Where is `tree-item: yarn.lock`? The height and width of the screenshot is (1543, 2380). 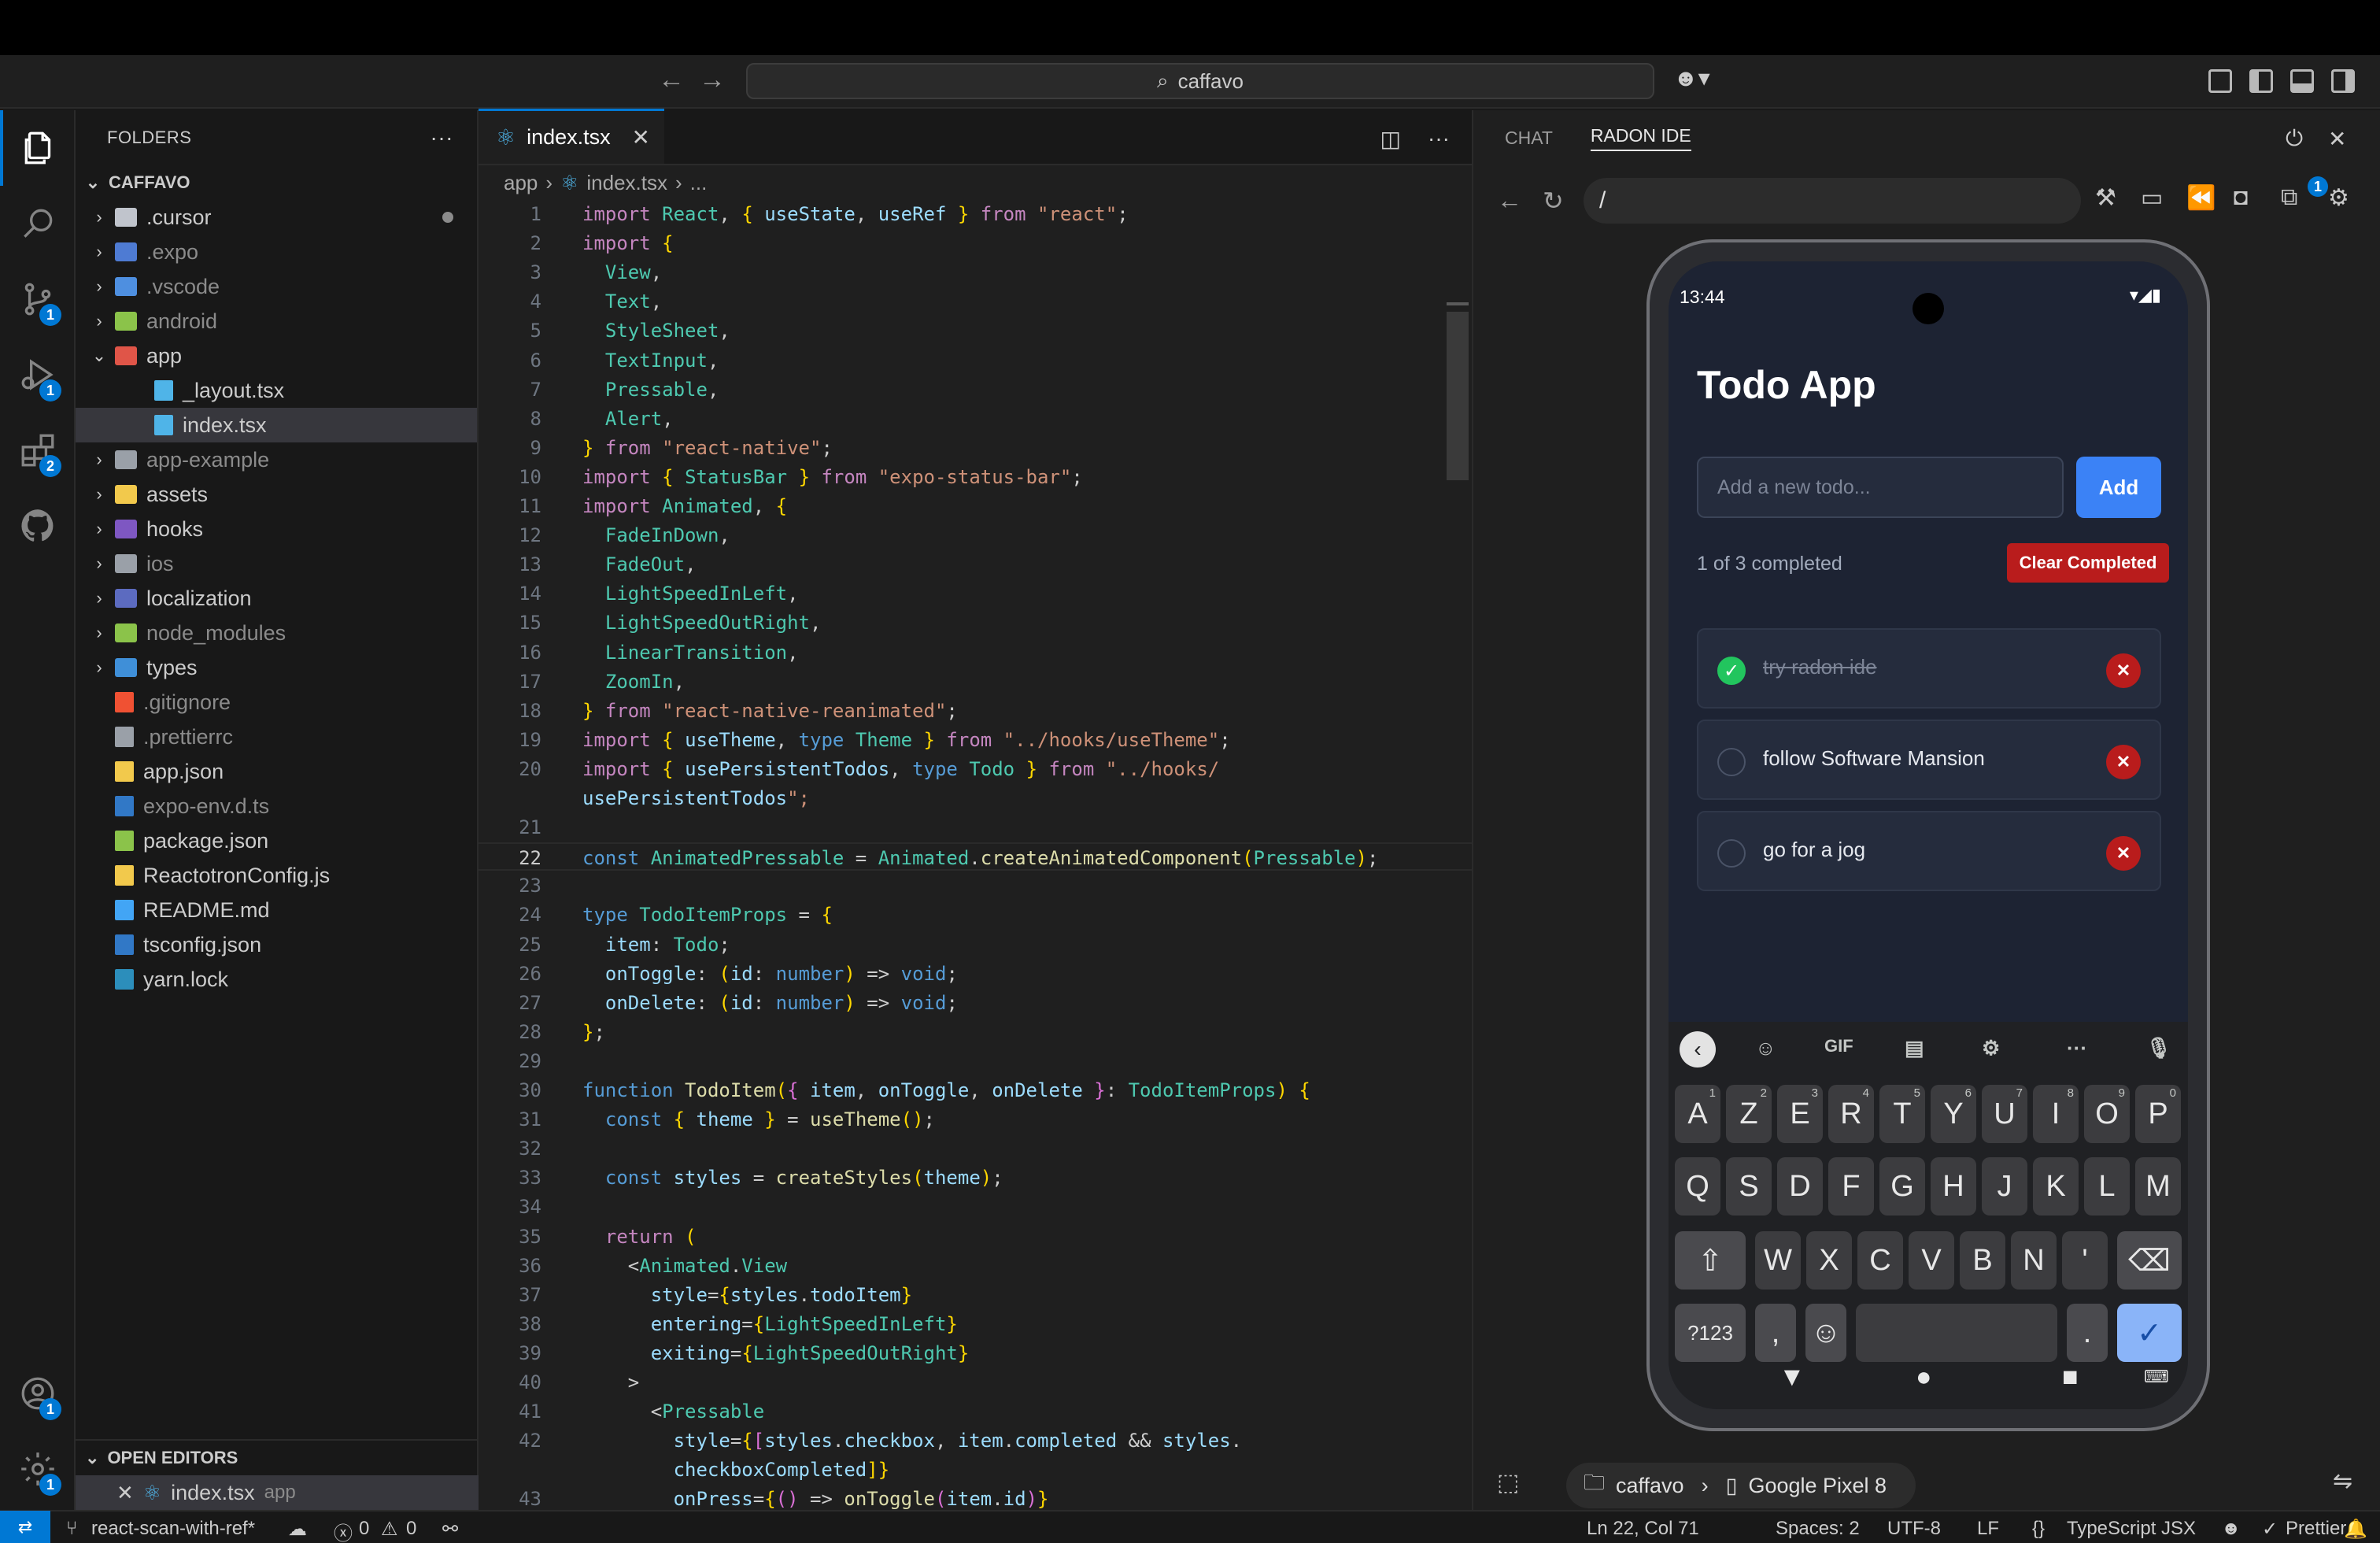
tree-item: yarn.lock is located at coordinates (276, 979).